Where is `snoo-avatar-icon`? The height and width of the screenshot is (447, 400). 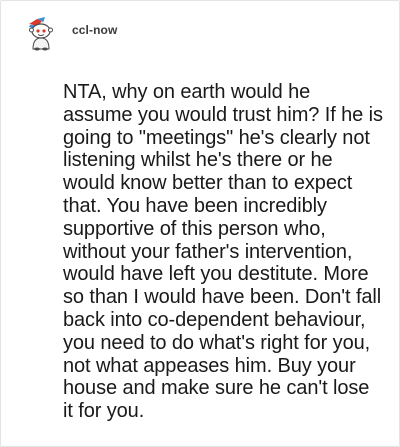 snoo-avatar-icon is located at coordinates (41, 33).